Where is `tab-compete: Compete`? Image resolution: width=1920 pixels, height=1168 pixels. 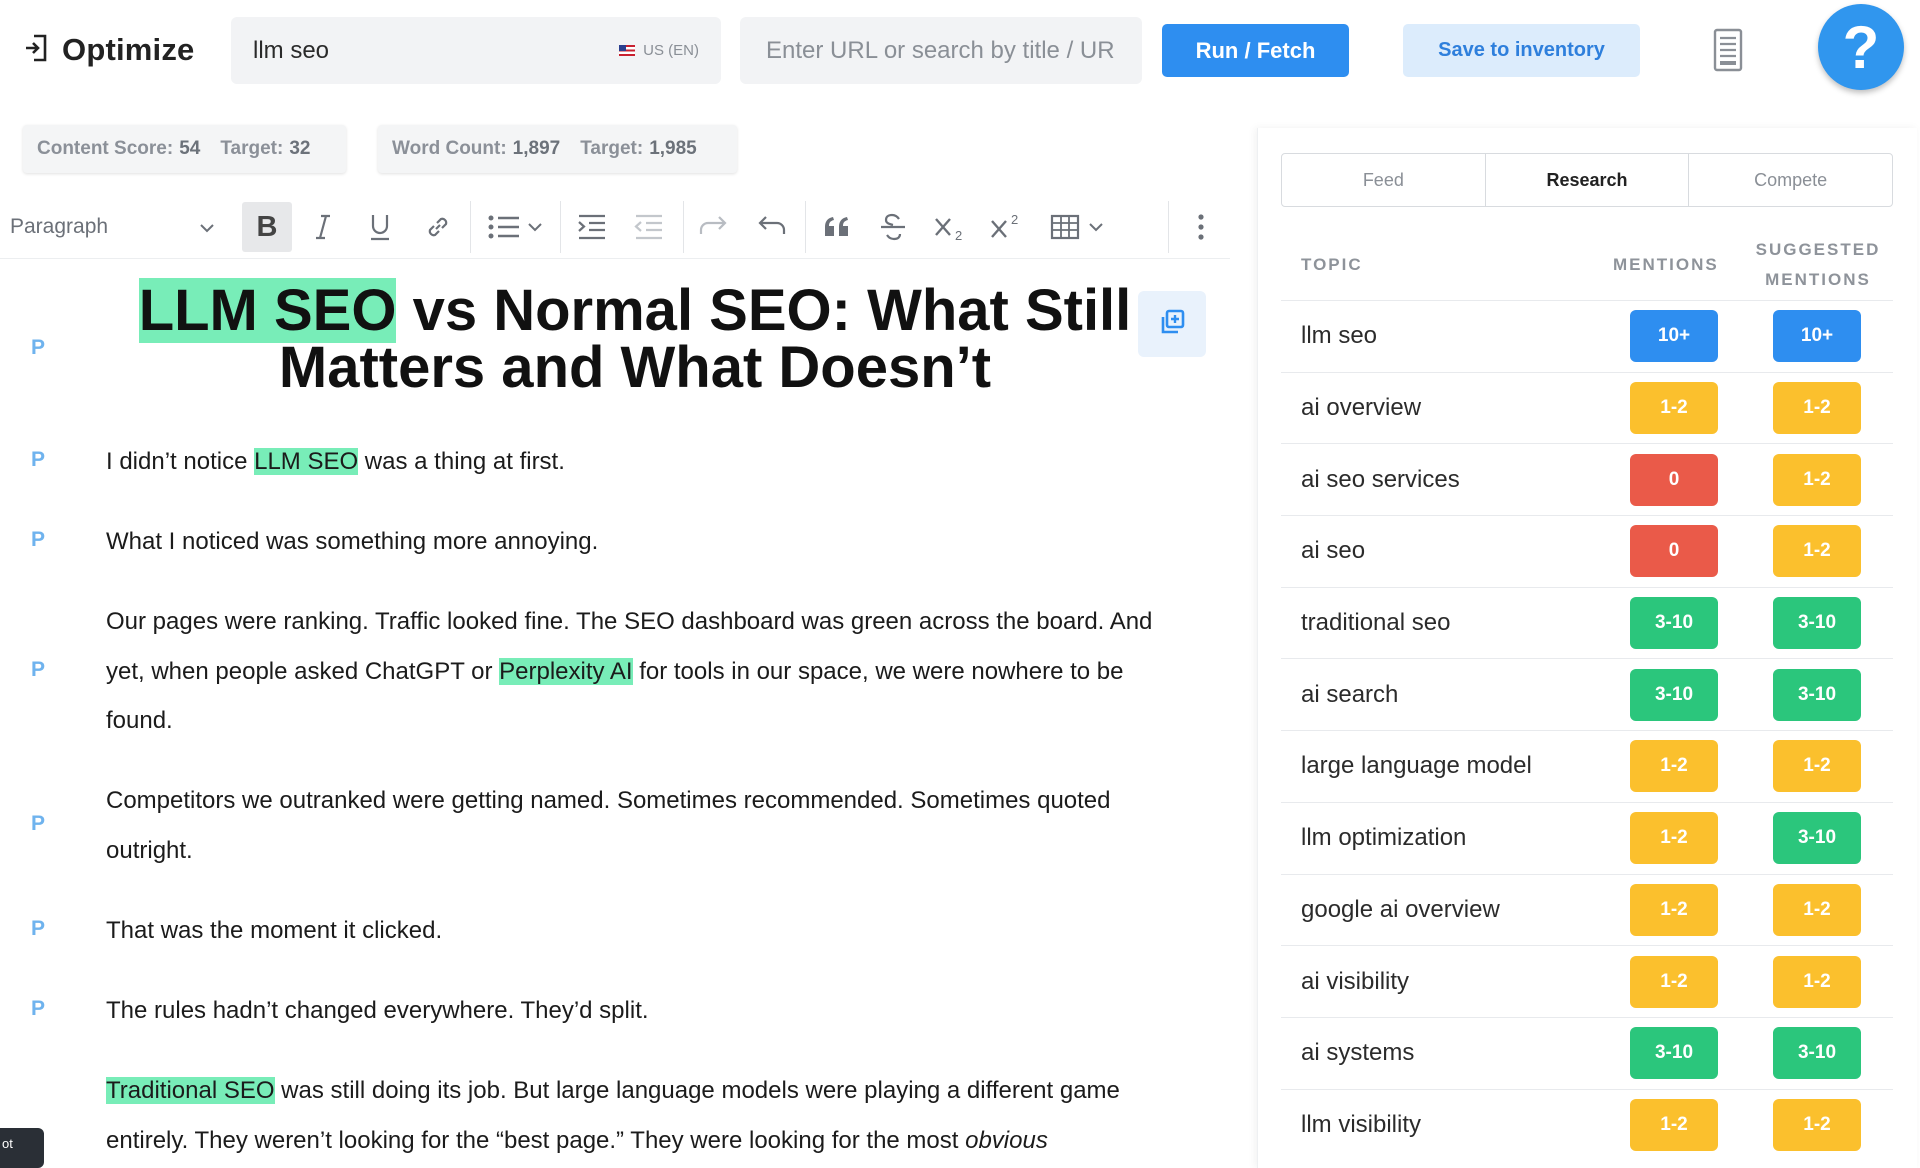 tab-compete: Compete is located at coordinates (1790, 180).